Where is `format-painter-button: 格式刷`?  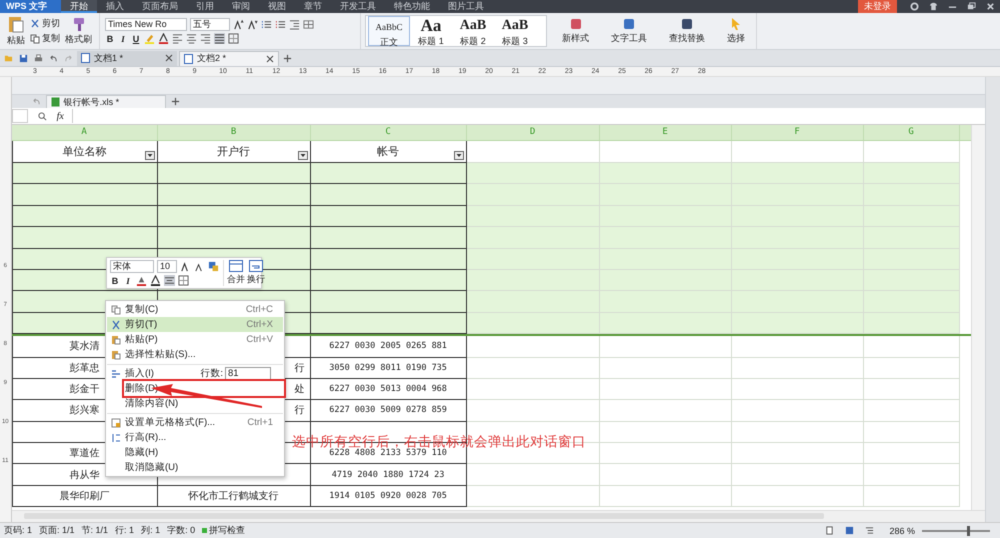 format-painter-button: 格式刷 is located at coordinates (78, 31).